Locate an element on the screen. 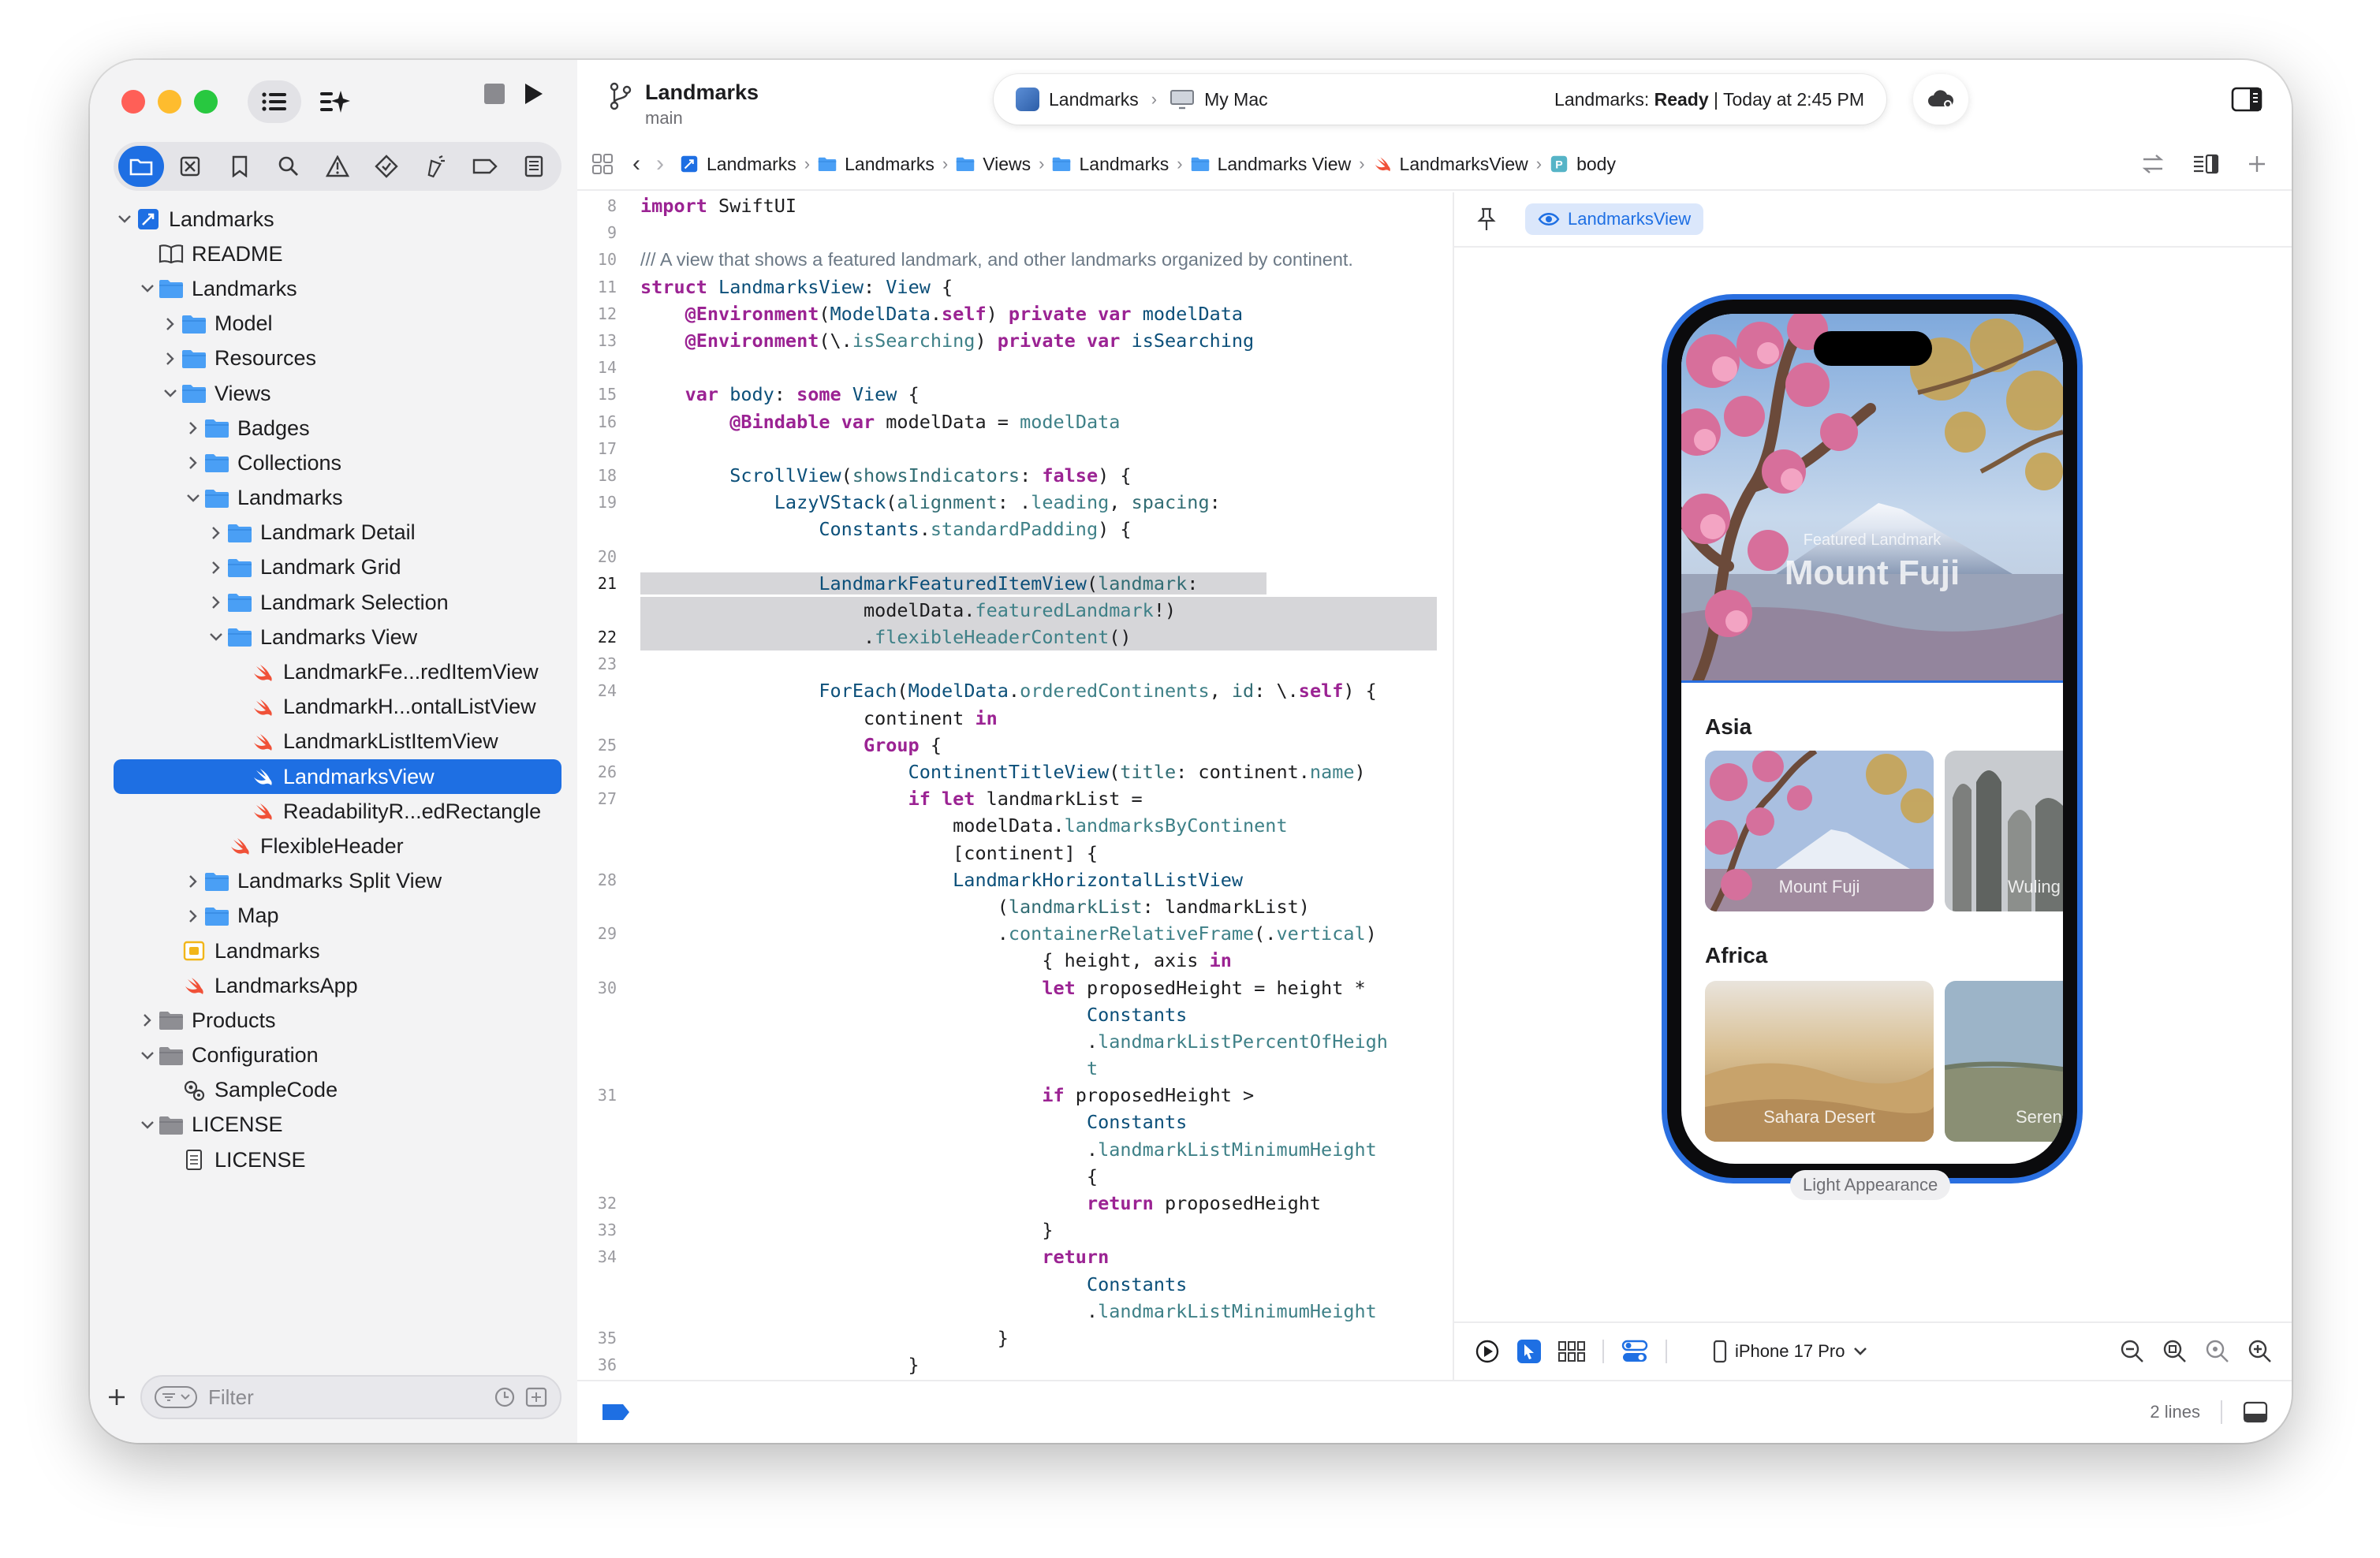 This screenshot has height=1558, width=2380. code-line: .landmarkListPercentOfHeigh is located at coordinates (1015, 1041).